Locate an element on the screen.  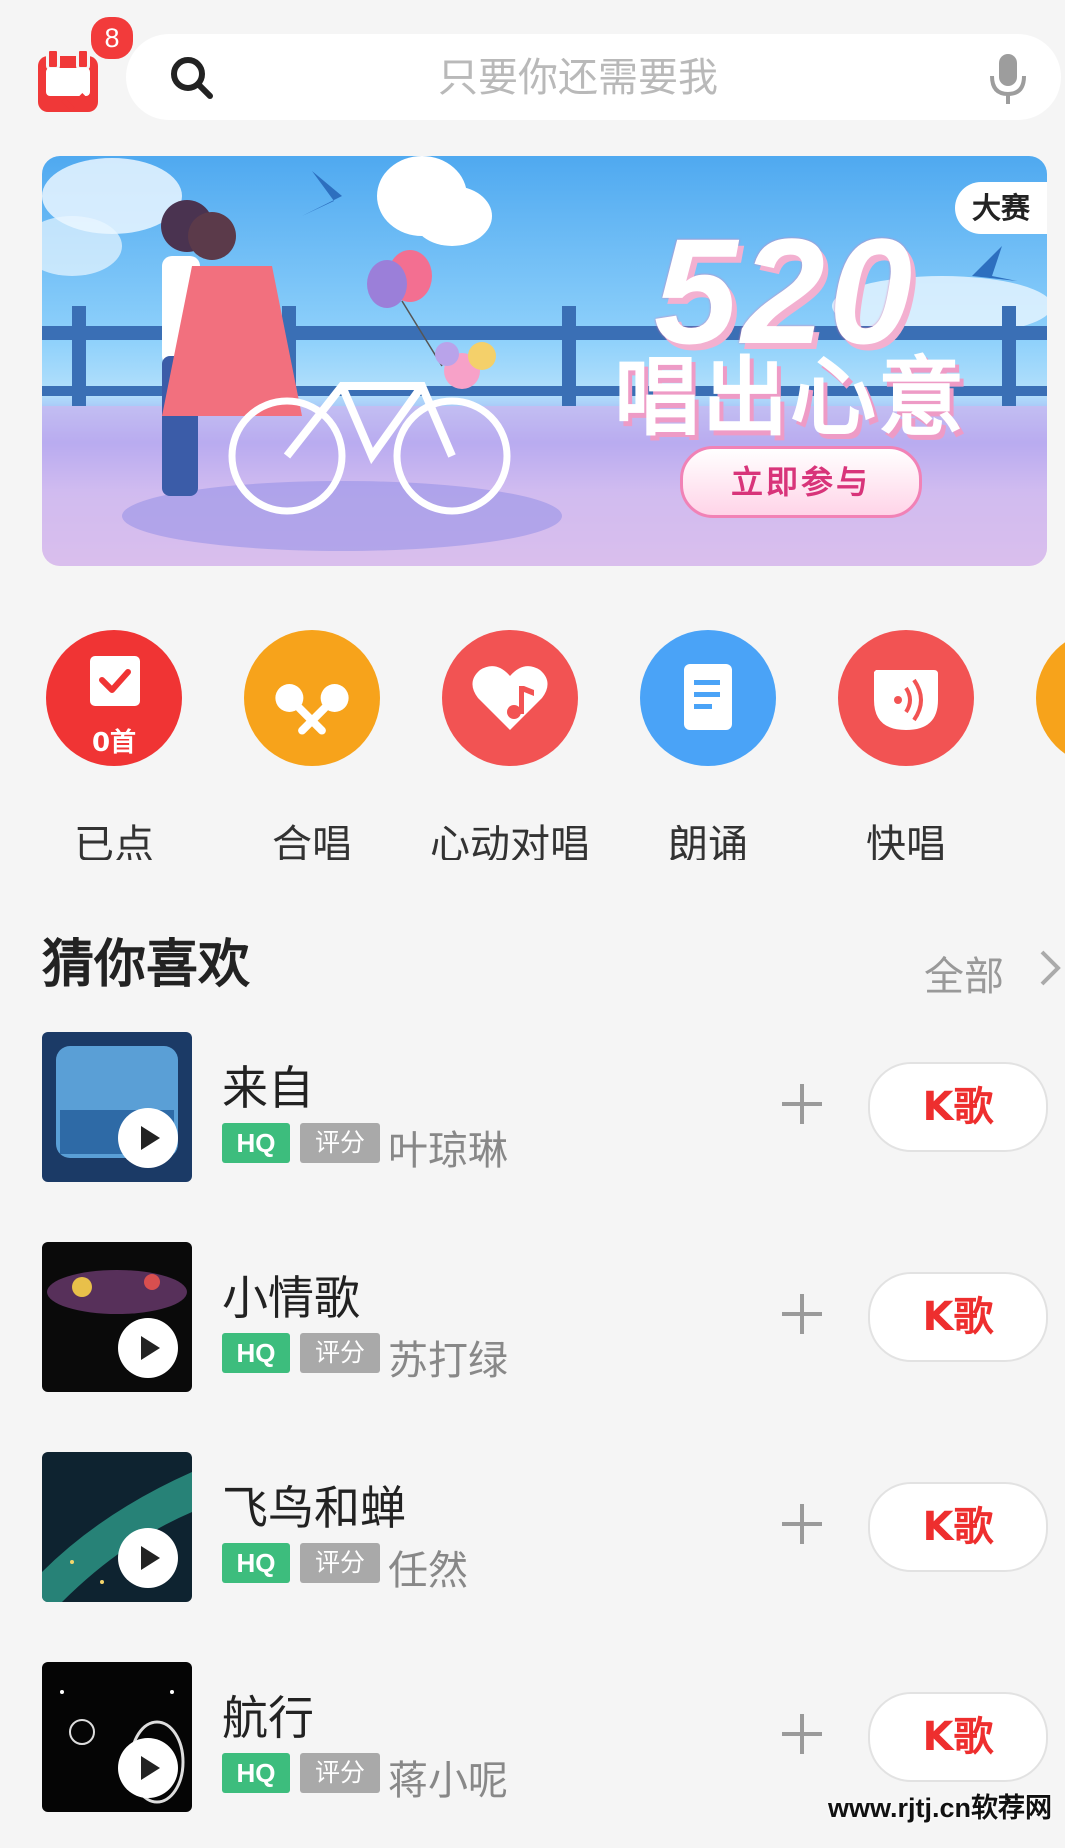
shortcut-label: 发 is located at coordinates (1034, 836).